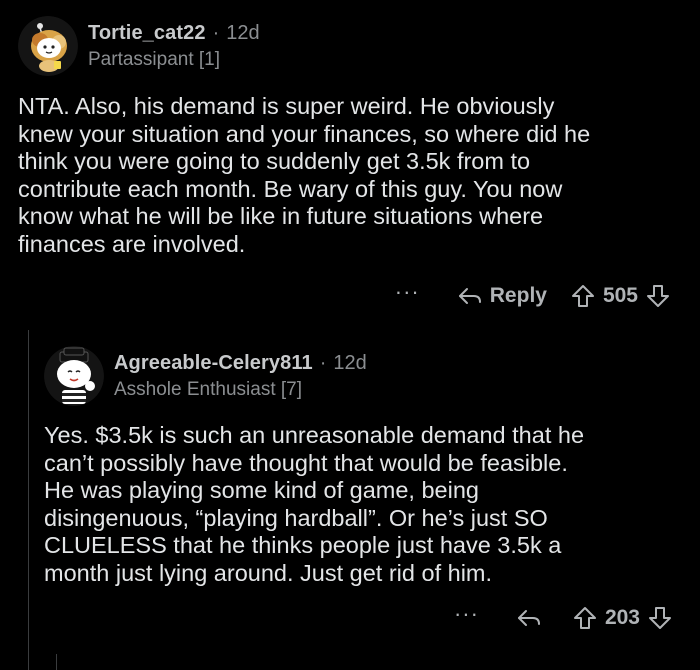 This screenshot has width=700, height=670. Describe the element at coordinates (518, 295) in the screenshot. I see `reply-label: Reply` at that location.